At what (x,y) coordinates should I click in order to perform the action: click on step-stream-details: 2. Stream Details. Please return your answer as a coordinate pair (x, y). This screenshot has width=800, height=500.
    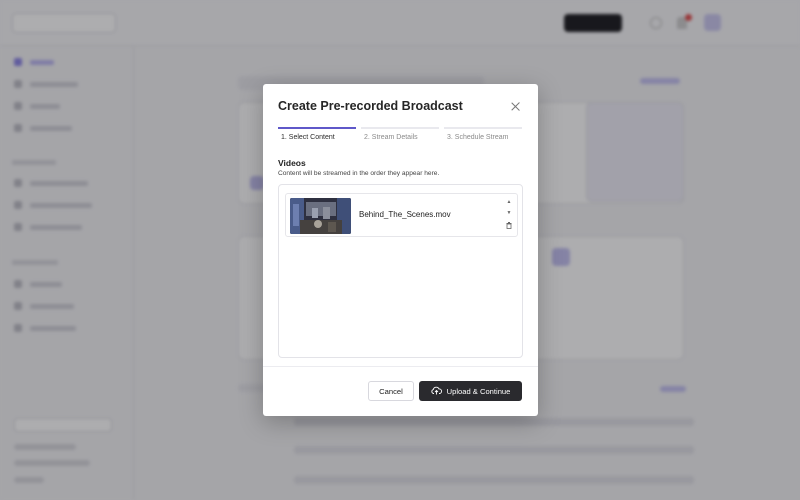
    Looking at the image, I should click on (400, 136).